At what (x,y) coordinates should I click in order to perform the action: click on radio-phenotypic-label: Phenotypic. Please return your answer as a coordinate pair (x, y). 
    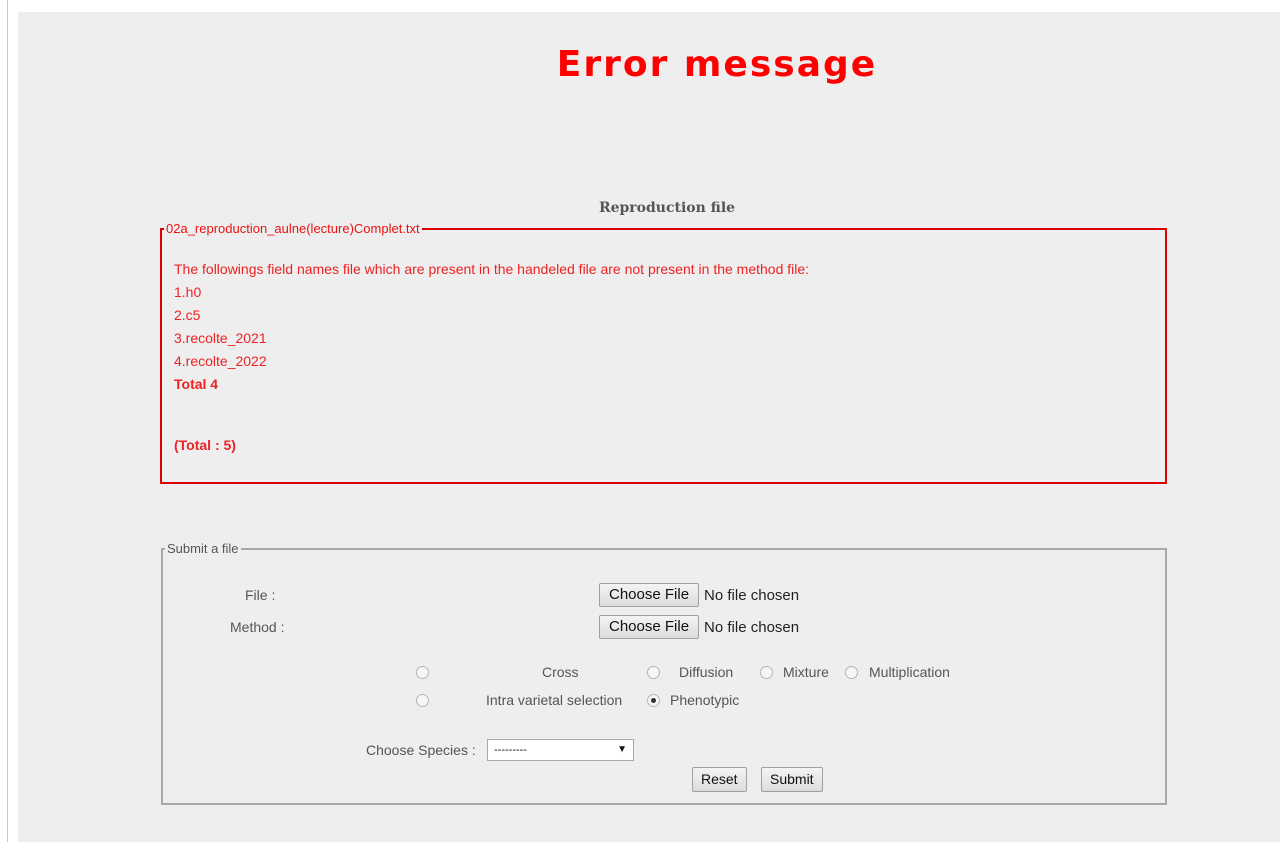
    Looking at the image, I should click on (705, 700).